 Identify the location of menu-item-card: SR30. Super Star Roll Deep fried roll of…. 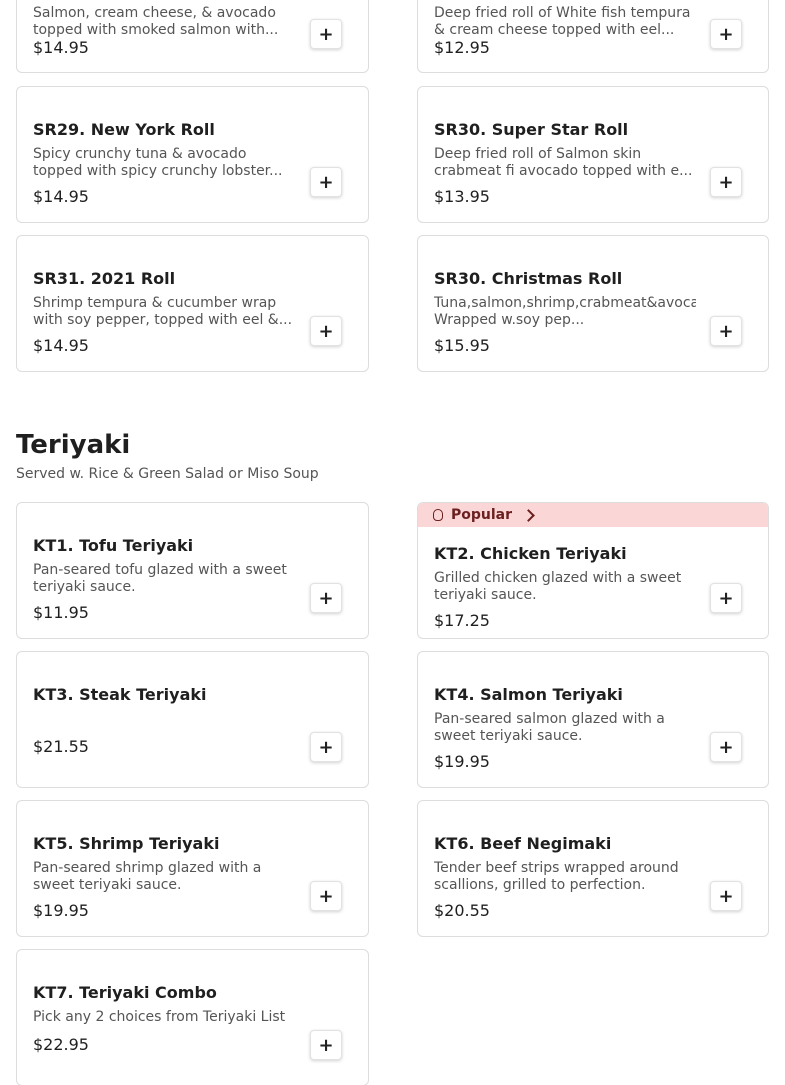
(593, 154).